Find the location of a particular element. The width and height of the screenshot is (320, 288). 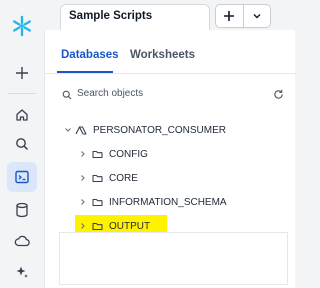

search-placeholder: Search objects is located at coordinates (110, 93).